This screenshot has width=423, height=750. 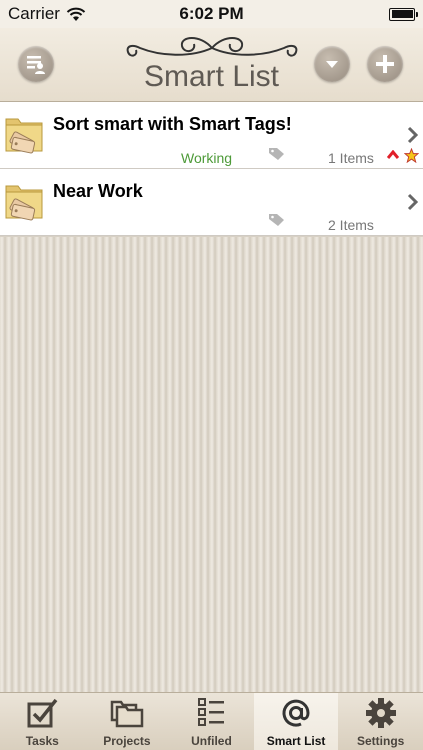 I want to click on status-bar: Carrier 6:02 PM, so click(x=211, y=14).